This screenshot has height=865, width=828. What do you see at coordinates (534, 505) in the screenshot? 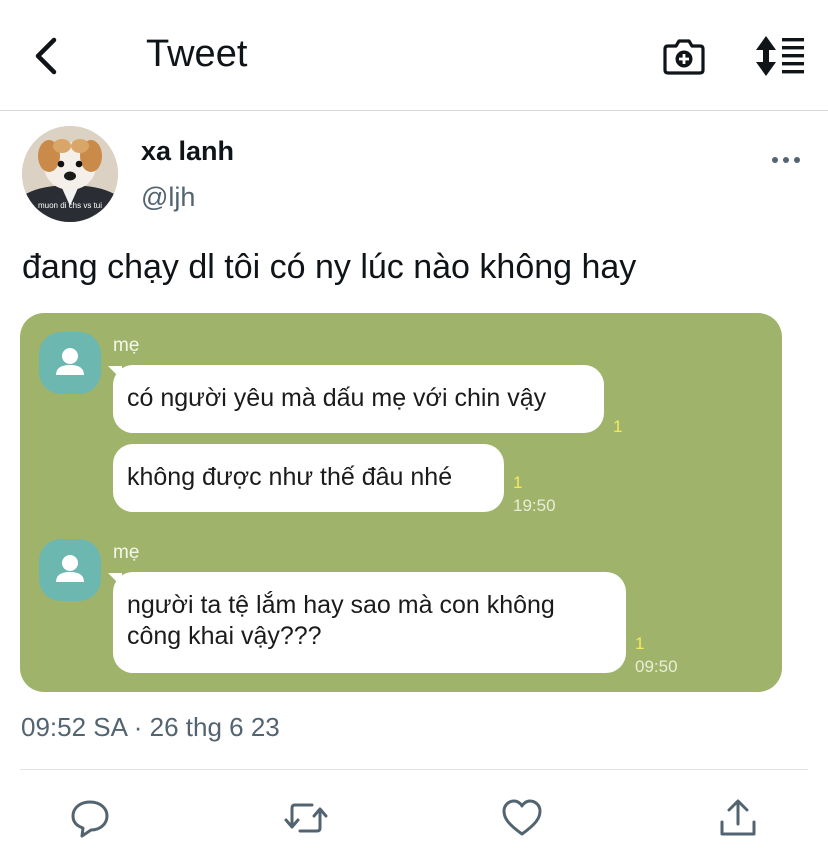
I see `message-time: 19:50` at bounding box center [534, 505].